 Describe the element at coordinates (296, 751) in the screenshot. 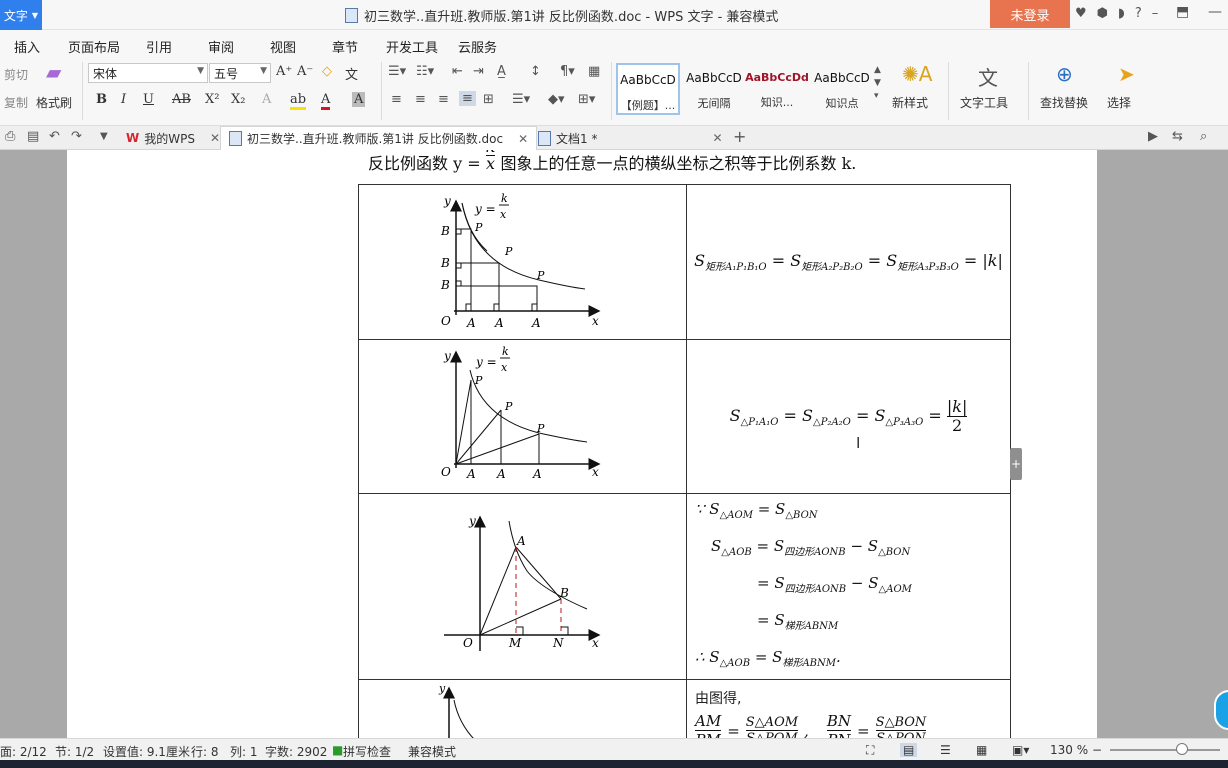

I see `status-words: 字数: 2902` at that location.